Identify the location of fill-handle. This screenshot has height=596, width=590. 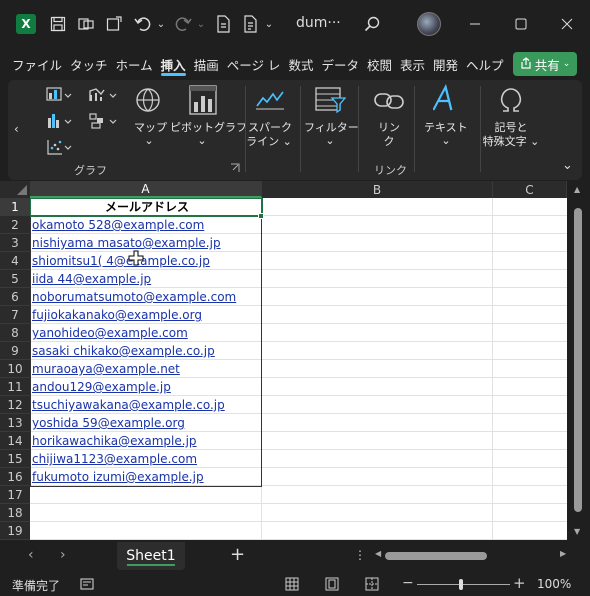
(261, 216).